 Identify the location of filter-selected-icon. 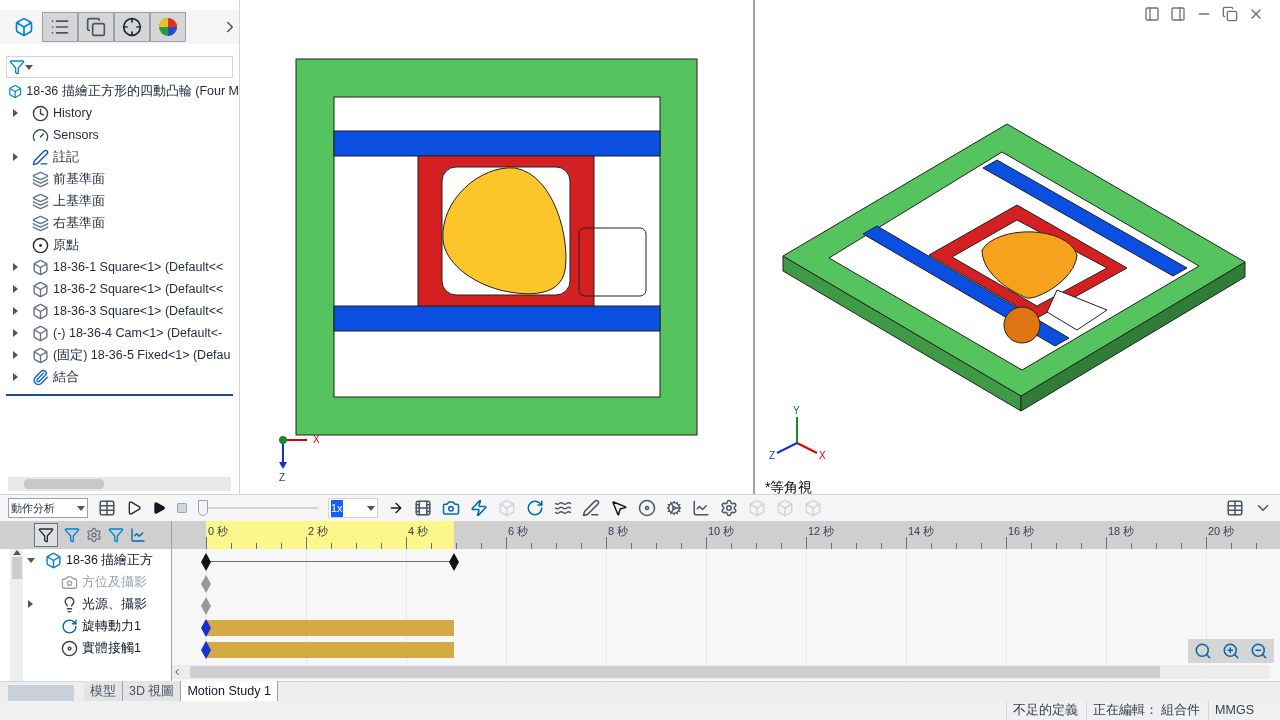
(116, 535).